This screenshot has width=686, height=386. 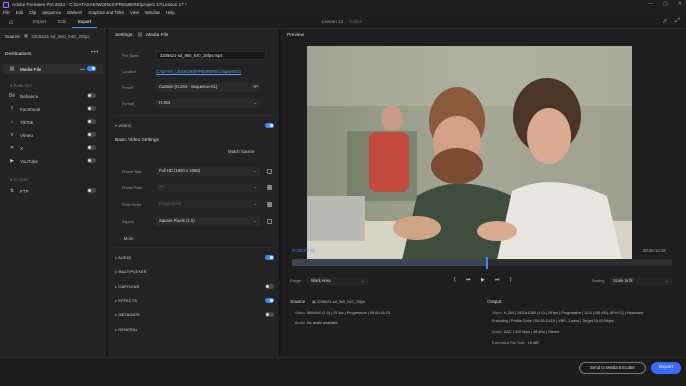 I want to click on project-title: Lesson 12 Edited, so click(x=342, y=21).